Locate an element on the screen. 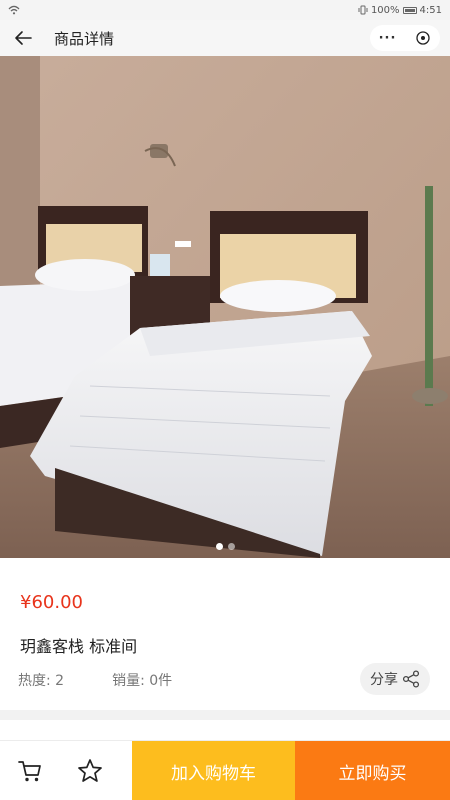  wifi-icon is located at coordinates (14, 10).